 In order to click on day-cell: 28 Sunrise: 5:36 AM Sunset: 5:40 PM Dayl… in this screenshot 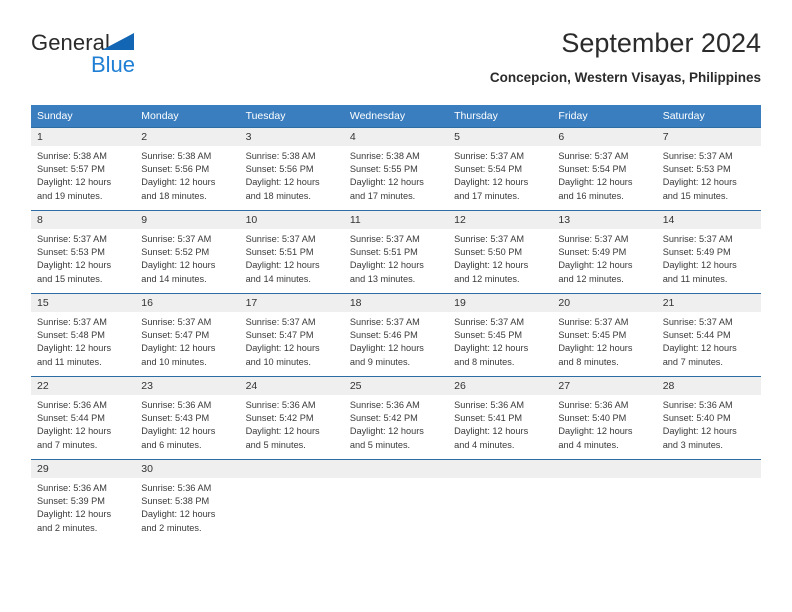, I will do `click(708, 418)`.